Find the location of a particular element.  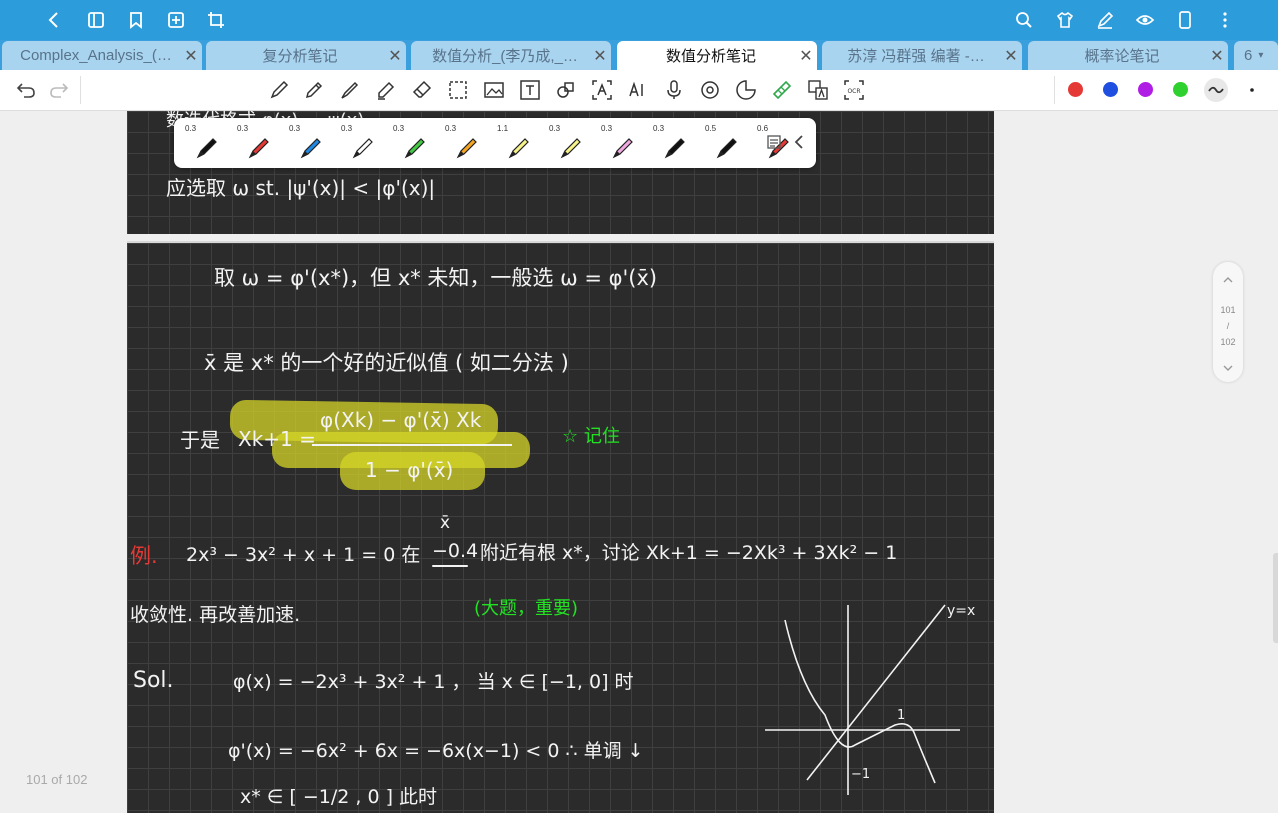

chevron-up-icon is located at coordinates (1228, 280).